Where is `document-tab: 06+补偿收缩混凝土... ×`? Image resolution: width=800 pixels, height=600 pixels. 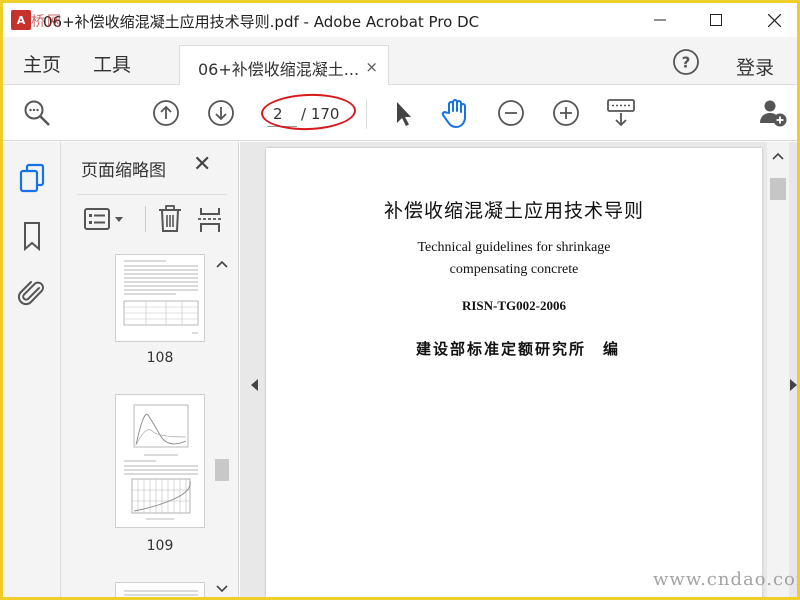 document-tab: 06+补偿收缩混凝土... × is located at coordinates (284, 65).